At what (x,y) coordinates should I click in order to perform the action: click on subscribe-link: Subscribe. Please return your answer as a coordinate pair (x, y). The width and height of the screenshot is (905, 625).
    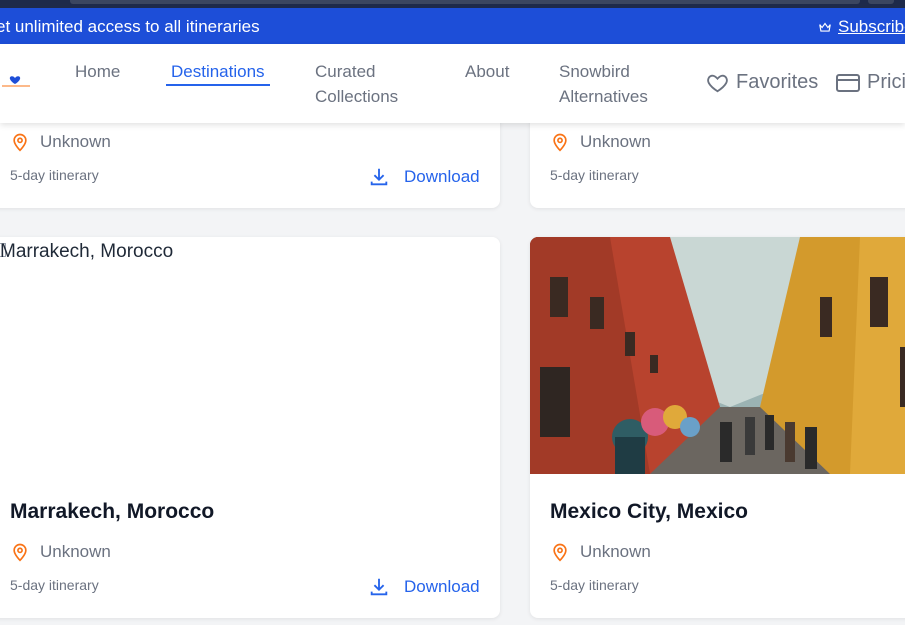
    Looking at the image, I should click on (861, 27).